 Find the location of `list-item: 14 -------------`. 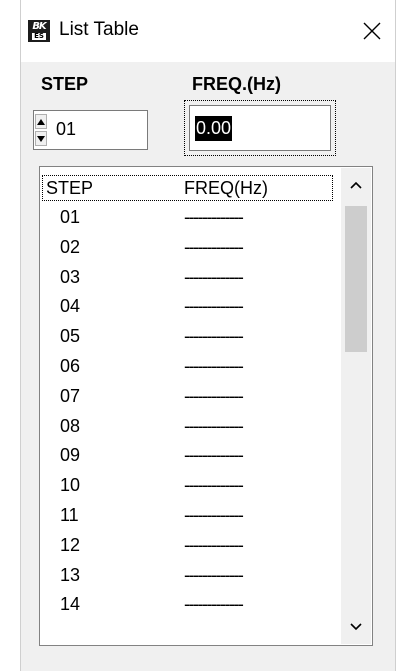

list-item: 14 ------------- is located at coordinates (188, 605).